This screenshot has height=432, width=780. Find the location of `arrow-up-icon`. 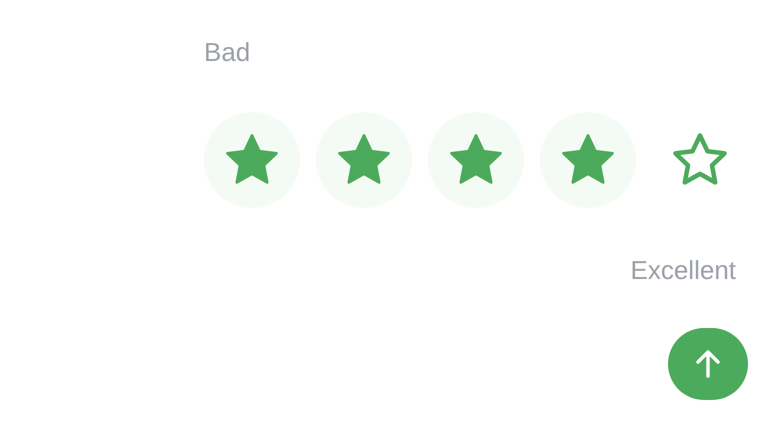

arrow-up-icon is located at coordinates (708, 364).